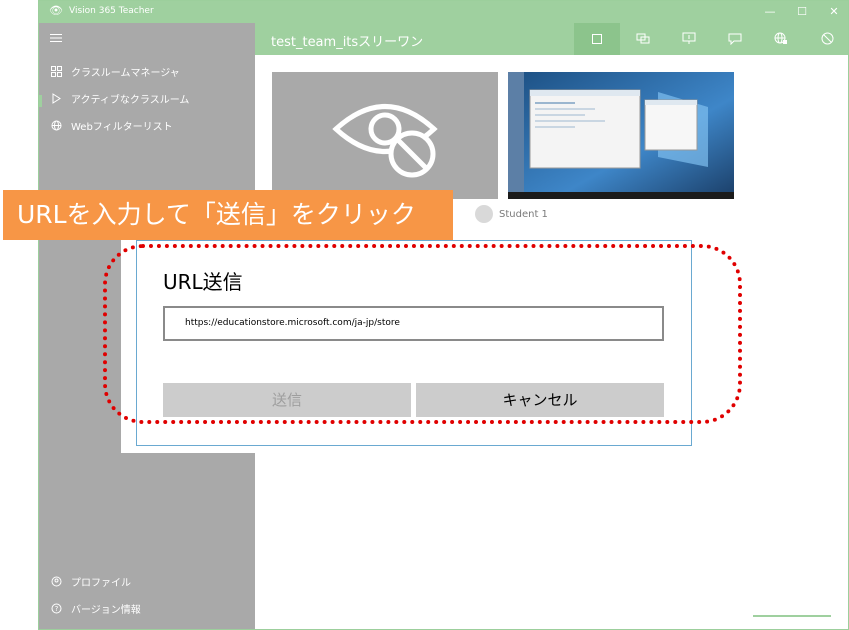 This screenshot has width=849, height=630. I want to click on student-name: Student 1, so click(523, 214).